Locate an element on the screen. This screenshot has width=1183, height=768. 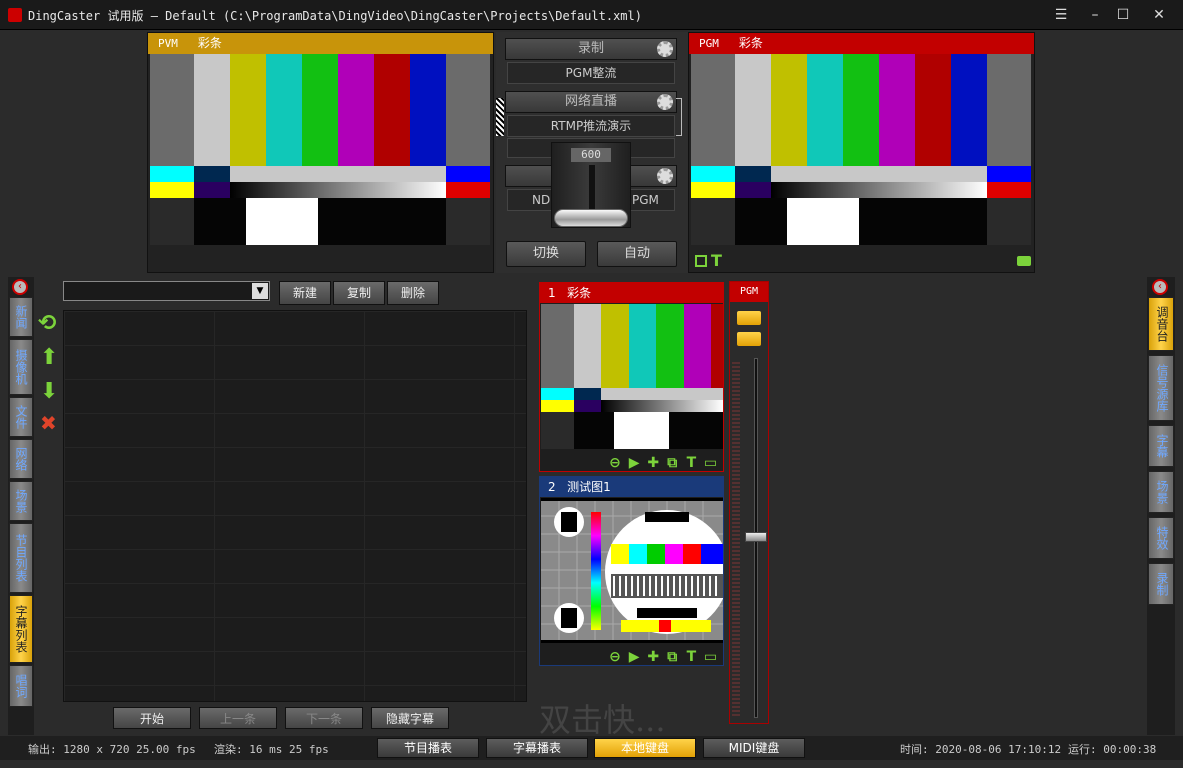
record-settings-gear-icon is located at coordinates (665, 49).